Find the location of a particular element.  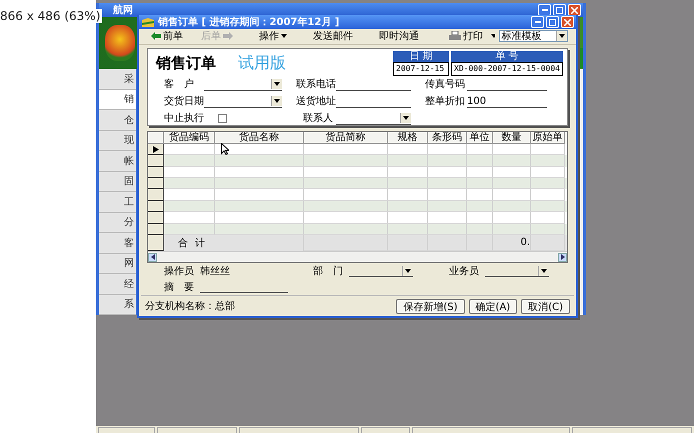

minimize-icon is located at coordinates (545, 10).